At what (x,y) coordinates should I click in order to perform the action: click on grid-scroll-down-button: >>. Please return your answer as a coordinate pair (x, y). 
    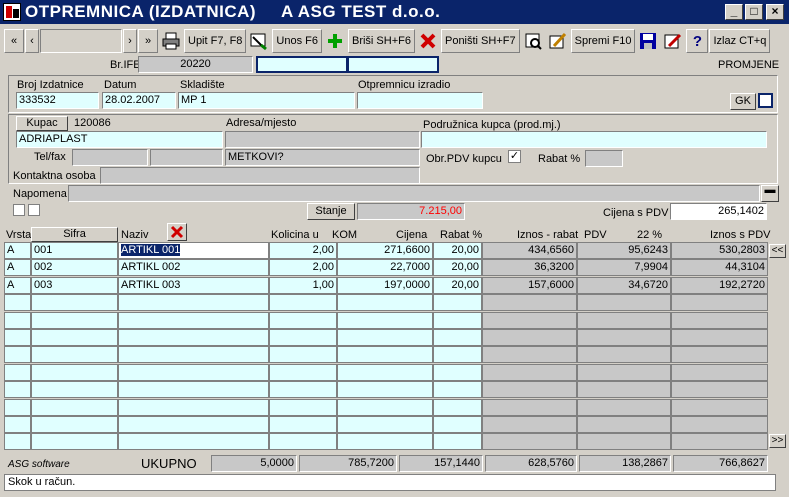
    Looking at the image, I should click on (777, 441).